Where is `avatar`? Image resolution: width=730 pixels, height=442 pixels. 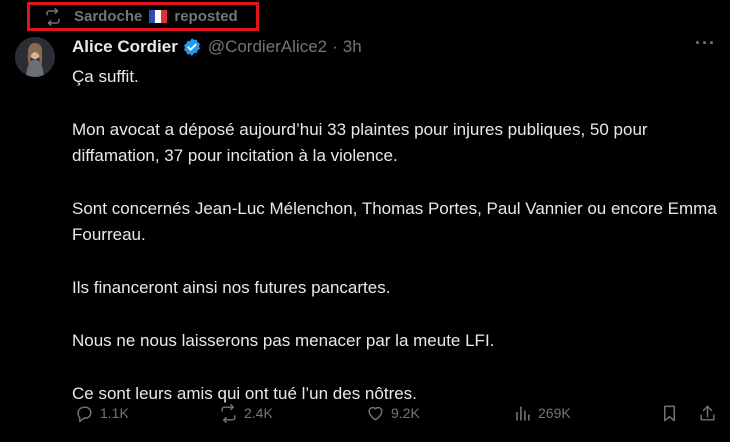
avatar is located at coordinates (35, 57).